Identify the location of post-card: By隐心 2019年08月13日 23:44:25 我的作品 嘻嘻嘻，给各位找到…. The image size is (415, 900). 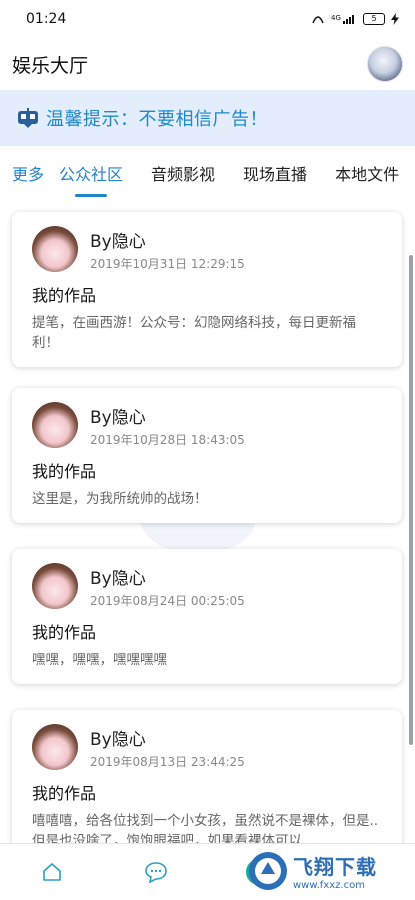
(207, 776).